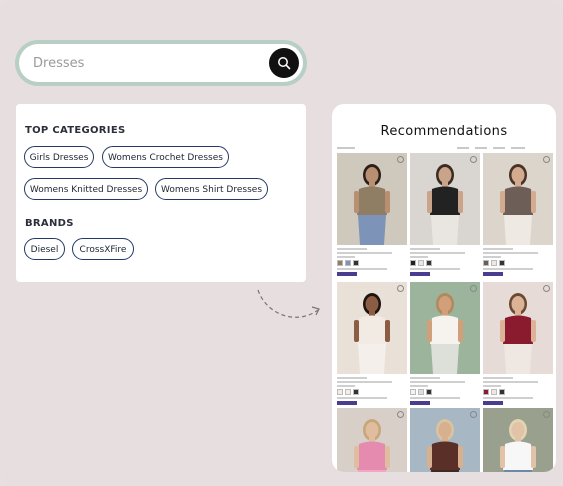  Describe the element at coordinates (49, 223) in the screenshot. I see `brands-heading: BRANDS` at that location.